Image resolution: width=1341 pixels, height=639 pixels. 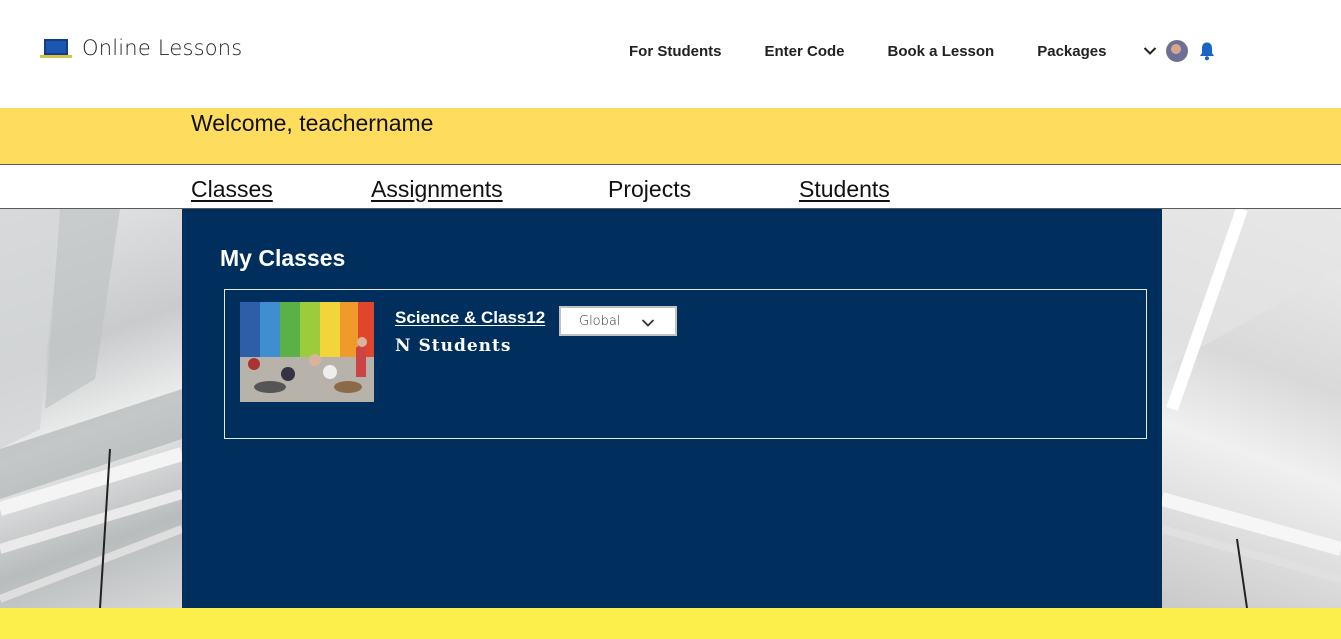 What do you see at coordinates (232, 189) in the screenshot?
I see `tab-classes: Classes` at bounding box center [232, 189].